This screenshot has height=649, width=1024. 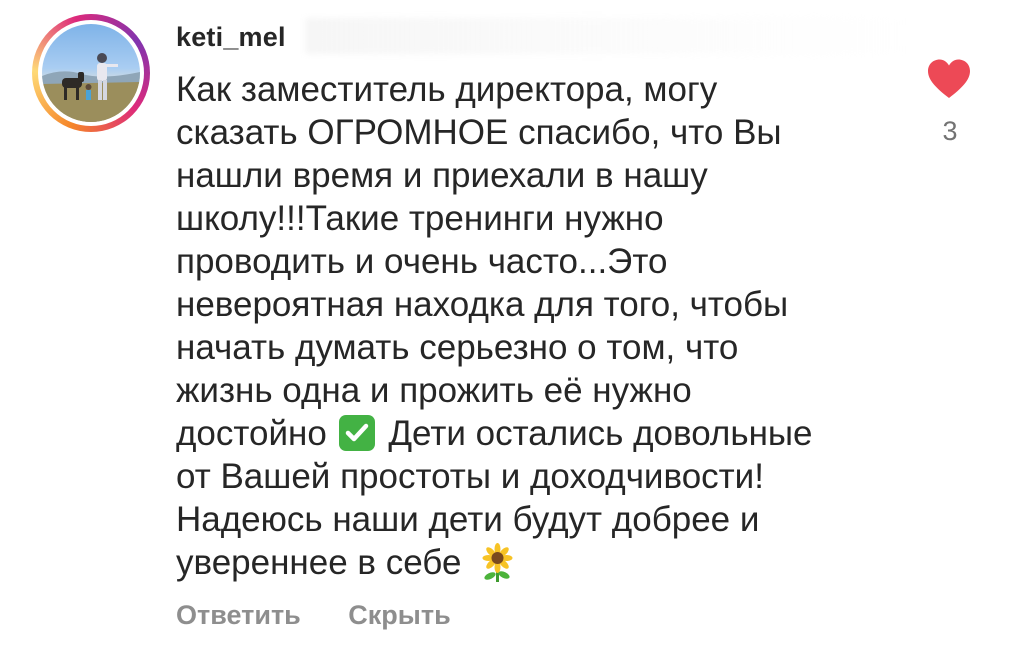 What do you see at coordinates (468, 519) in the screenshot?
I see `comment-line: Надеюсь наши дети будут добрее и` at bounding box center [468, 519].